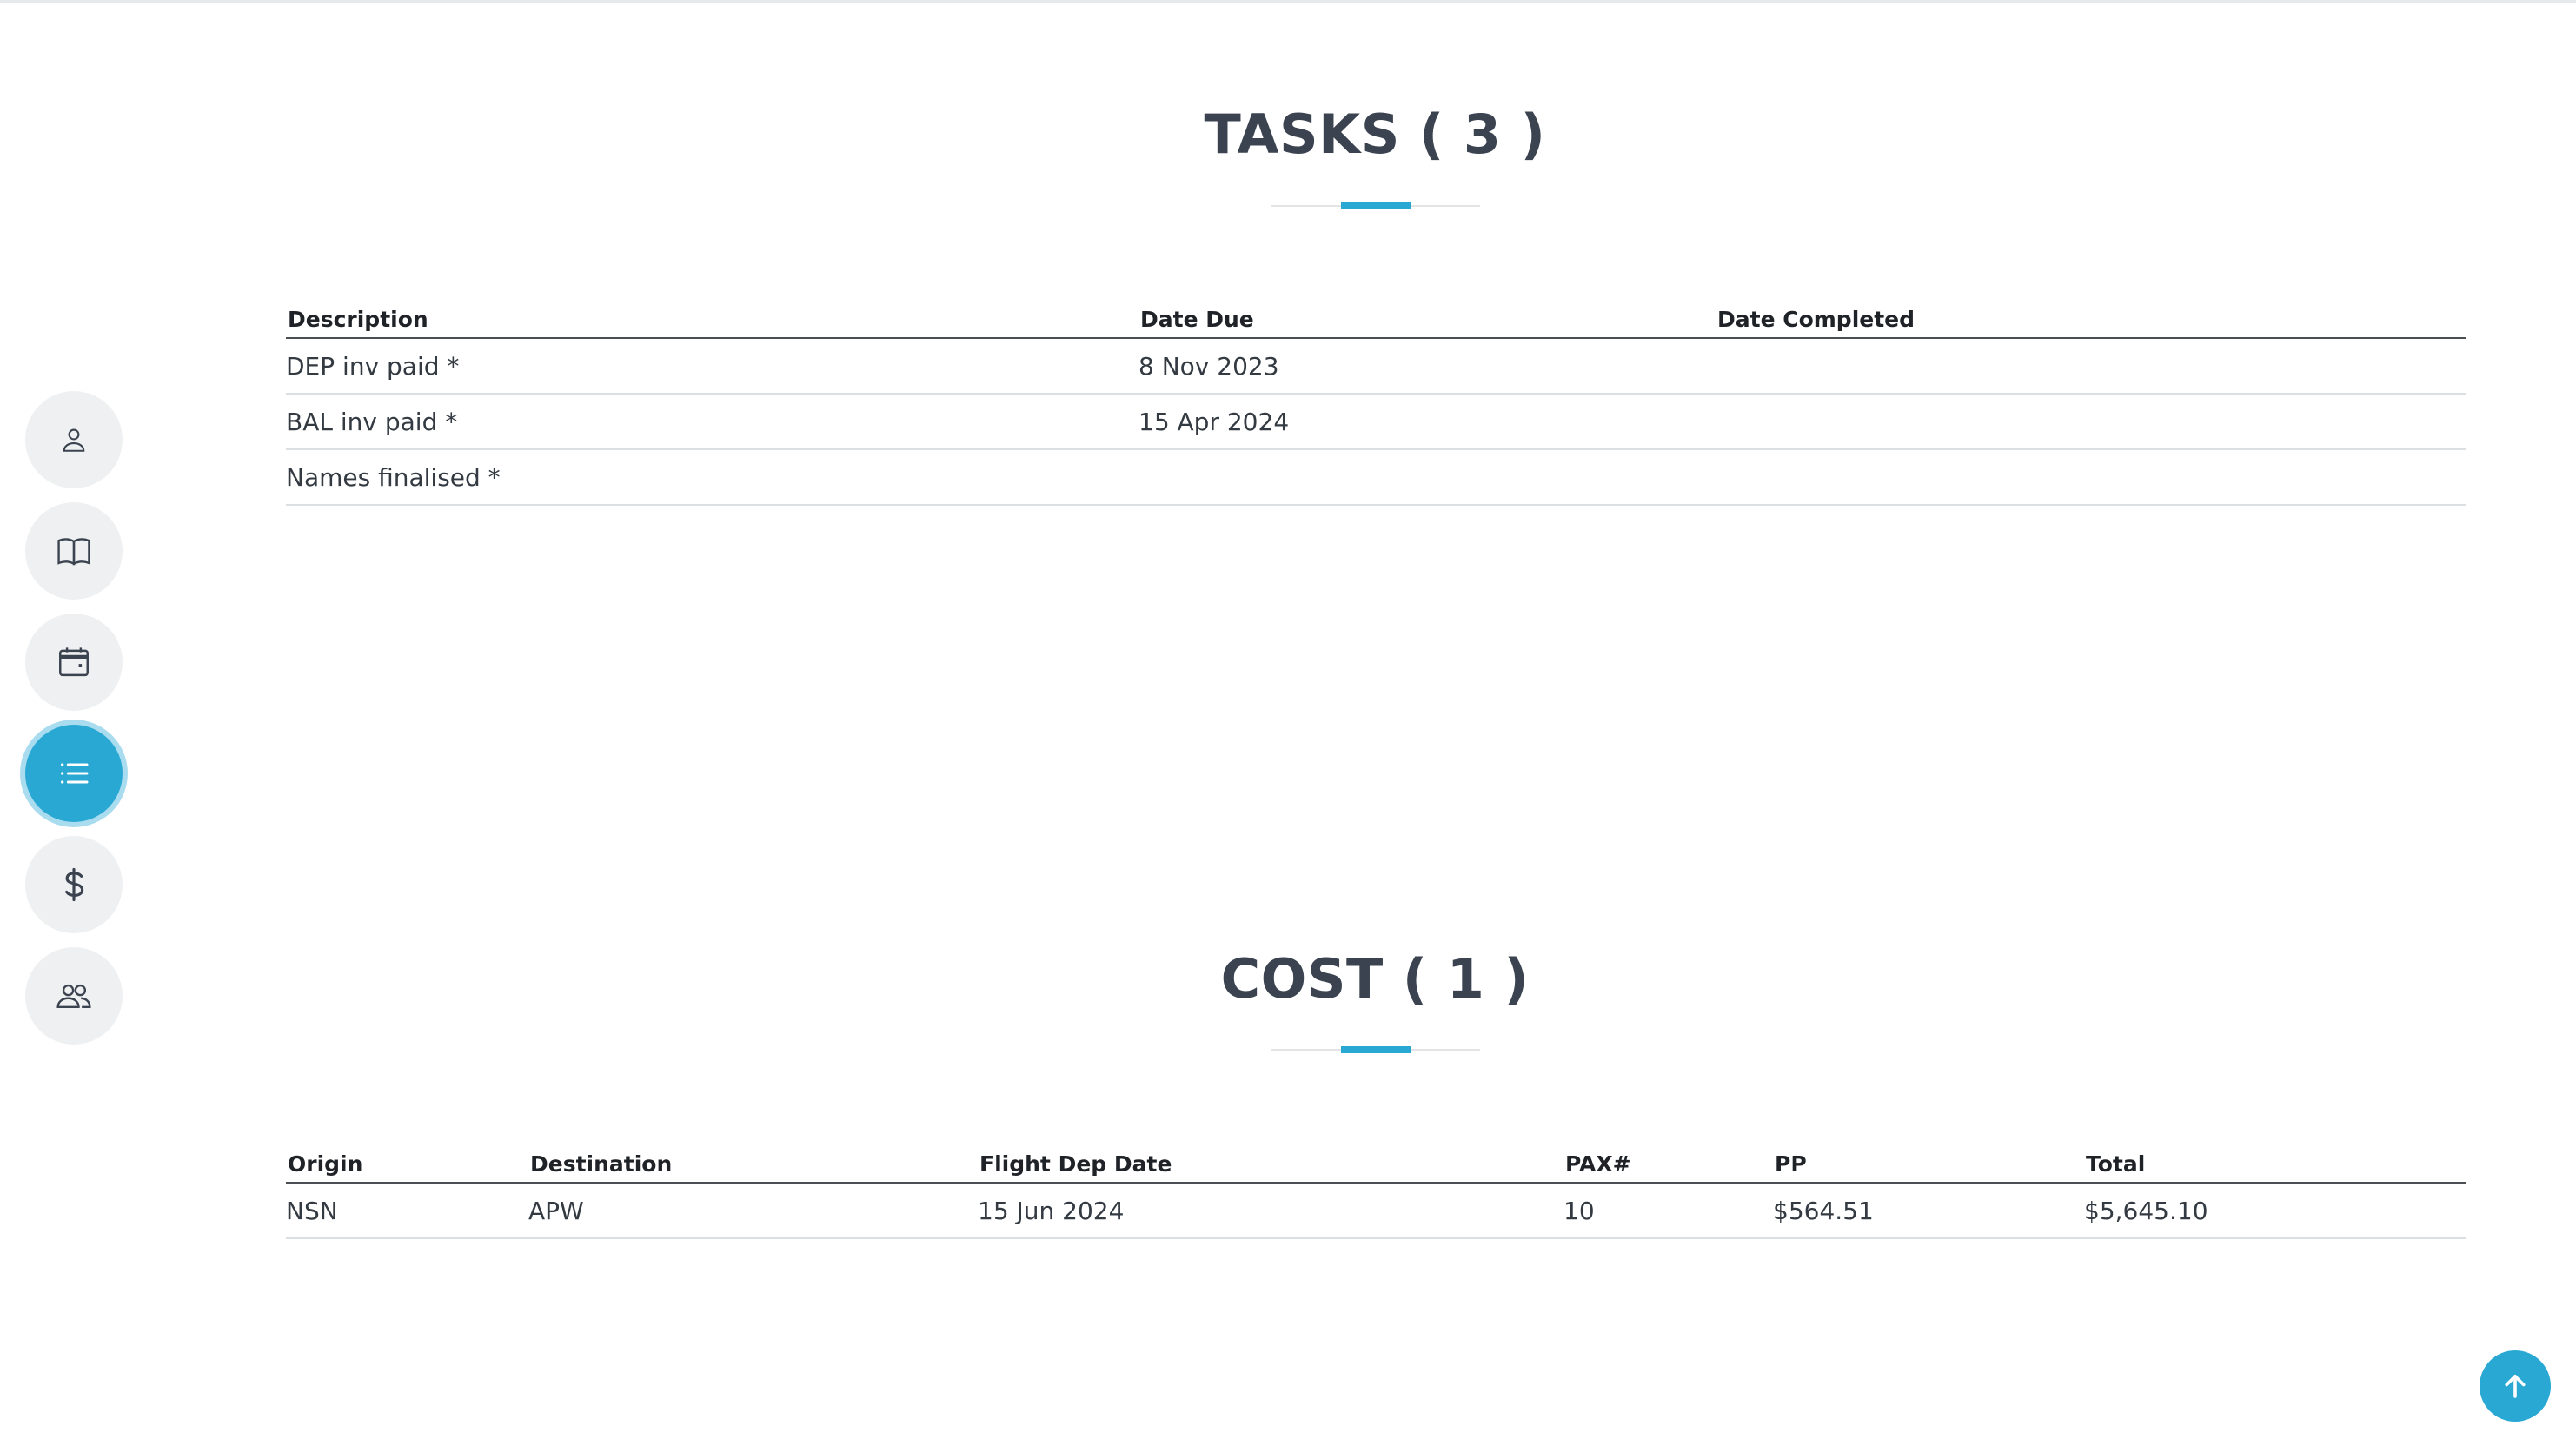 The height and width of the screenshot is (1446, 2576). I want to click on calendar-icon, so click(74, 662).